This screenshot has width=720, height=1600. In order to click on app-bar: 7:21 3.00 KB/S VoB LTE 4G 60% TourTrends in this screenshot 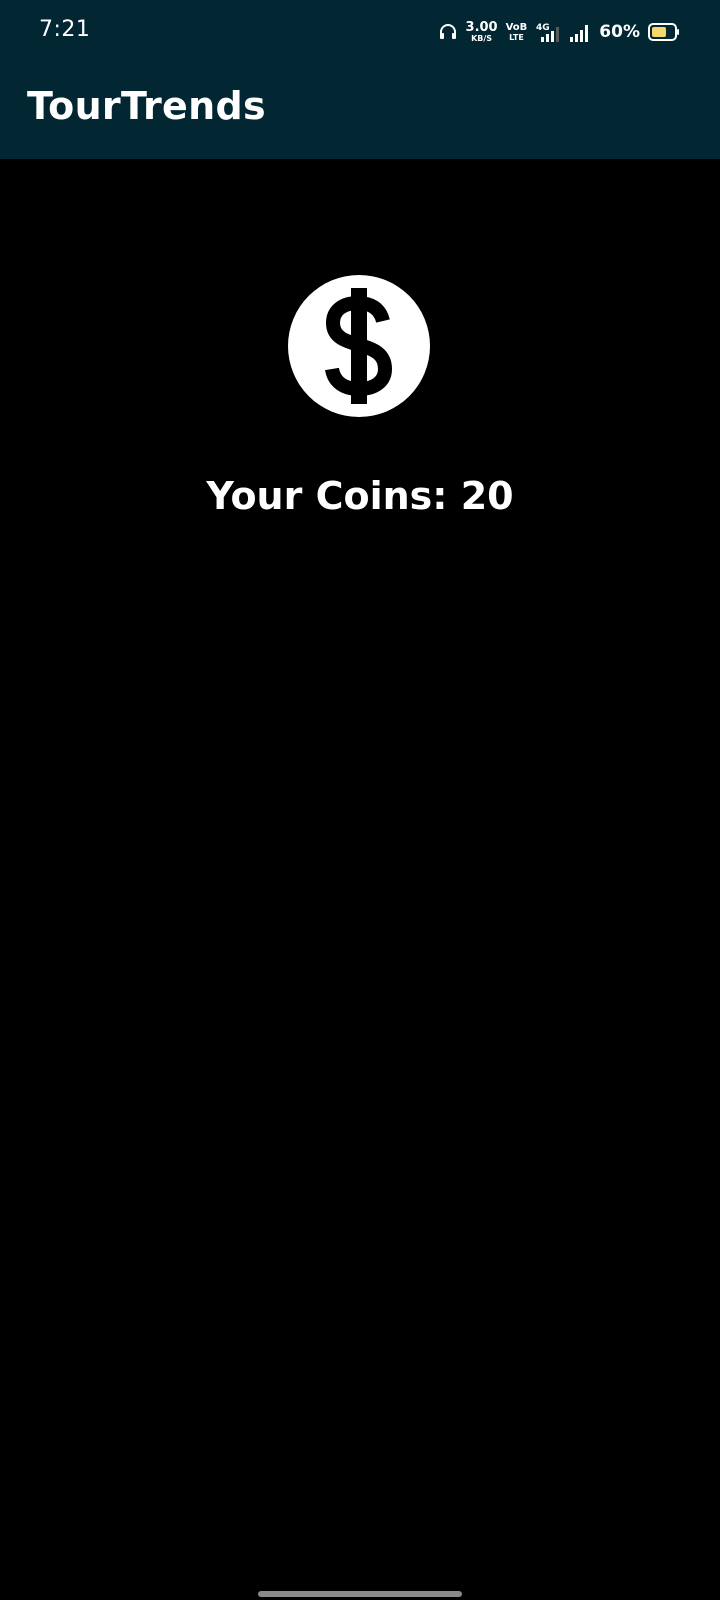, I will do `click(360, 79)`.